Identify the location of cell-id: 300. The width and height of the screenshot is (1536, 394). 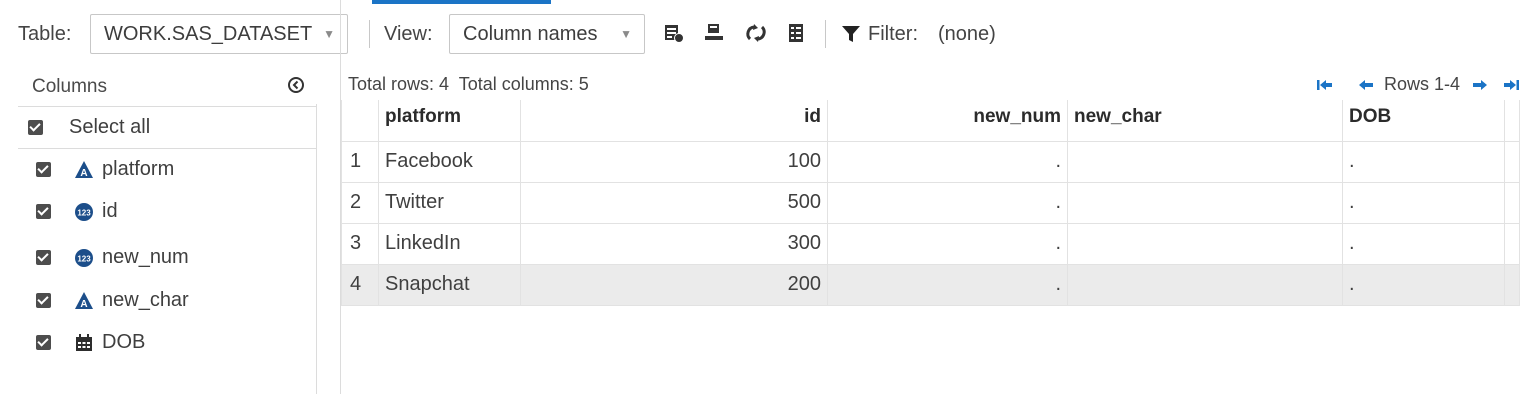
(674, 243).